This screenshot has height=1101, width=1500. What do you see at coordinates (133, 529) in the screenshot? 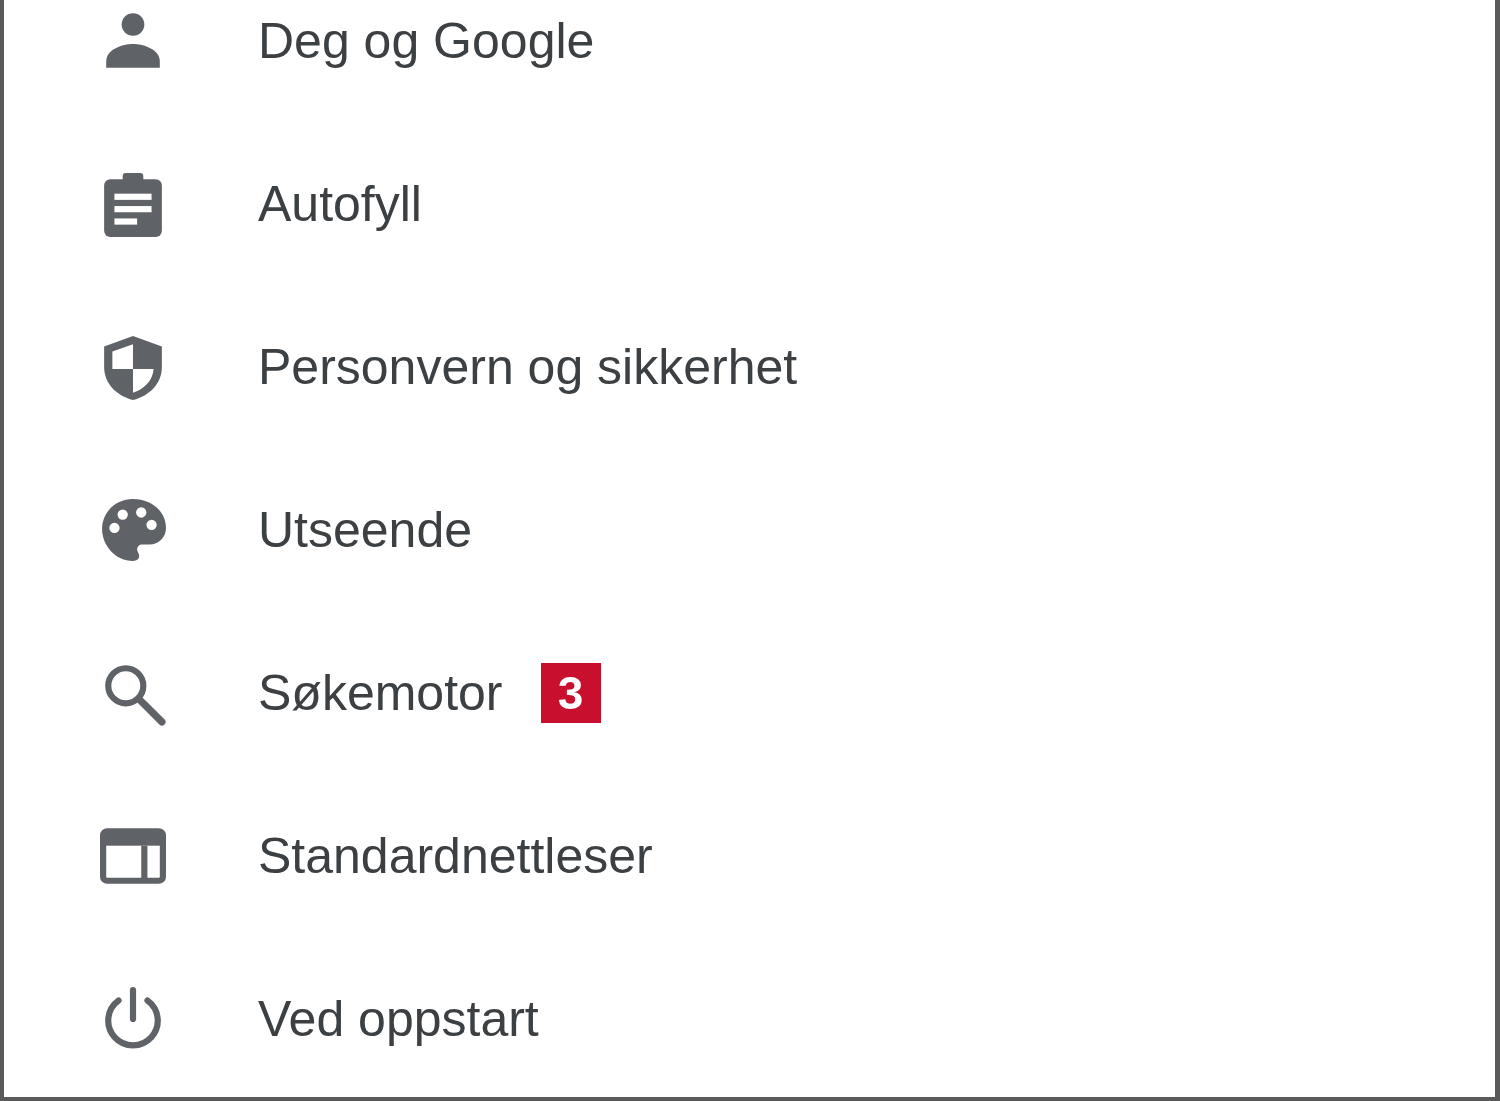
I see `palette-icon` at bounding box center [133, 529].